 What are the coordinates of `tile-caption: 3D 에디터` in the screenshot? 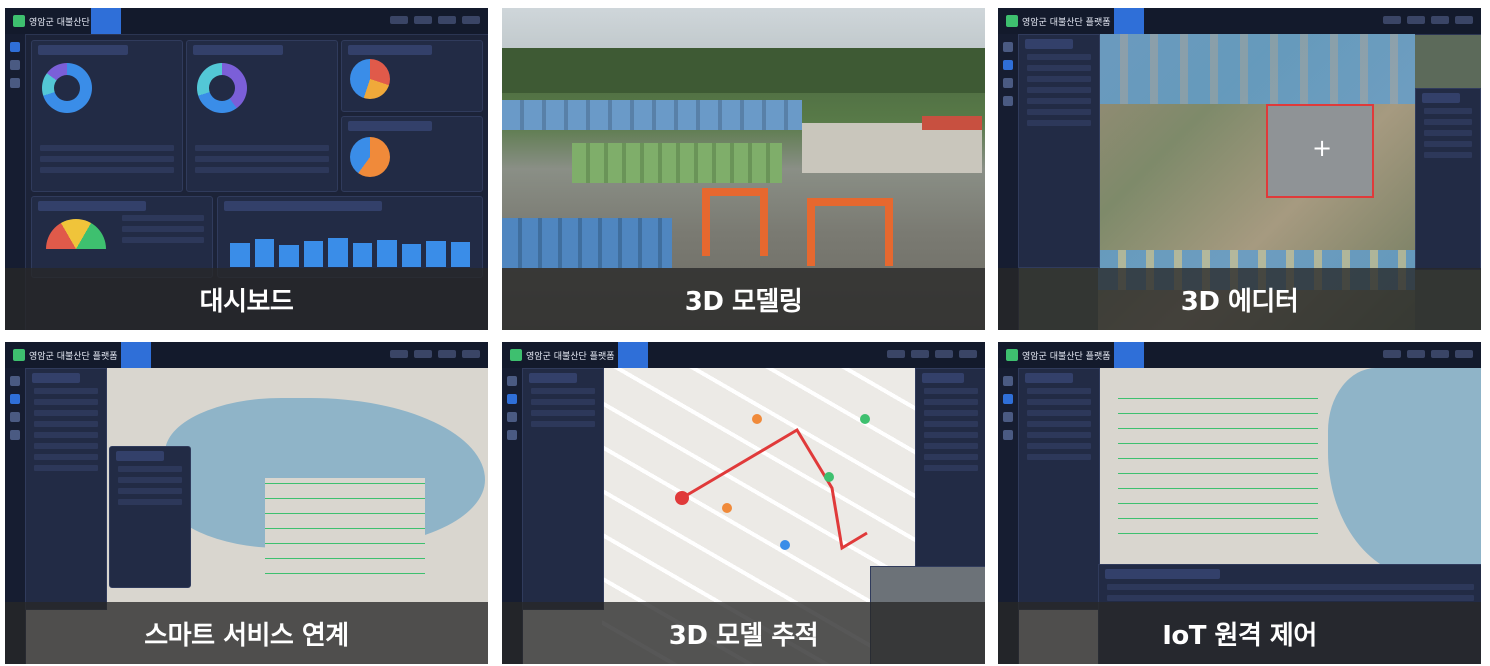 It's located at (1239, 299).